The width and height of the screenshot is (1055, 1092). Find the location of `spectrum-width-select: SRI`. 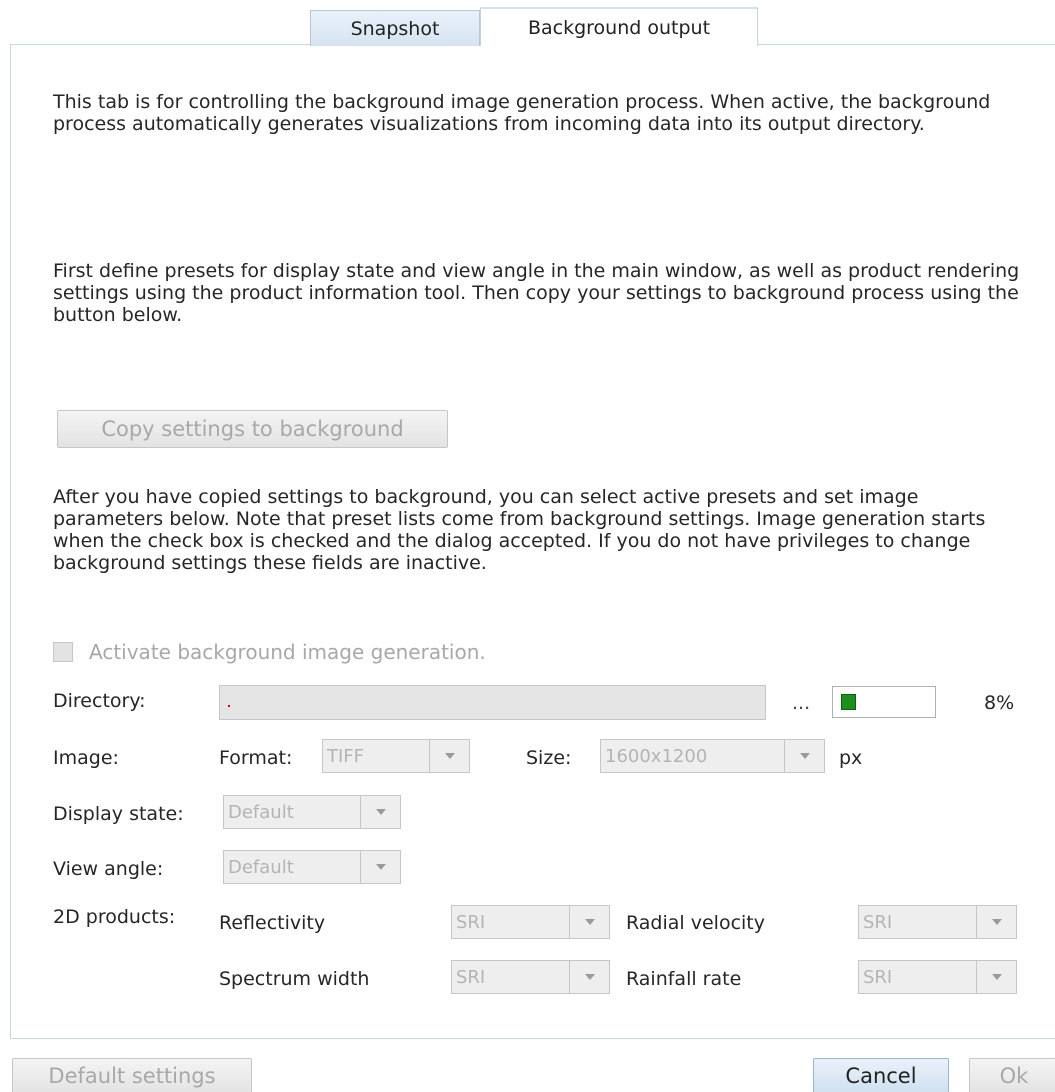

spectrum-width-select: SRI is located at coordinates (530, 977).